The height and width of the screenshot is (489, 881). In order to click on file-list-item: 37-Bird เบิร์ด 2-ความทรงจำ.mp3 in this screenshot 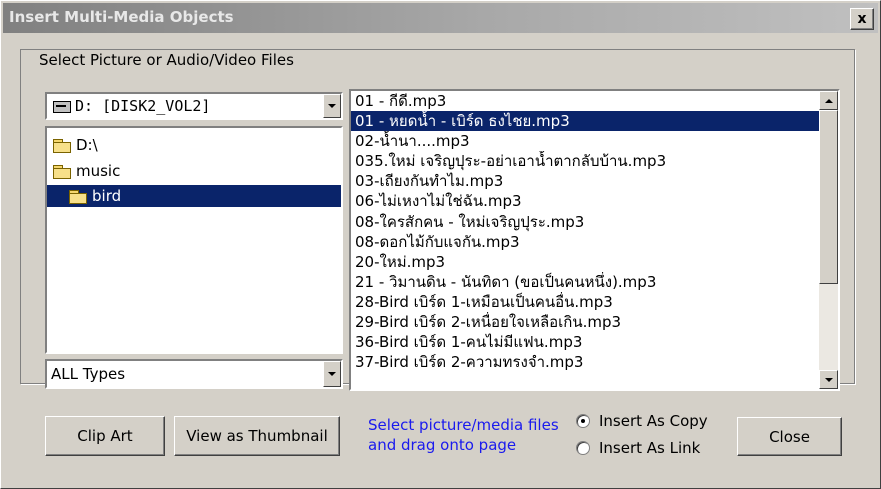, I will do `click(585, 362)`.